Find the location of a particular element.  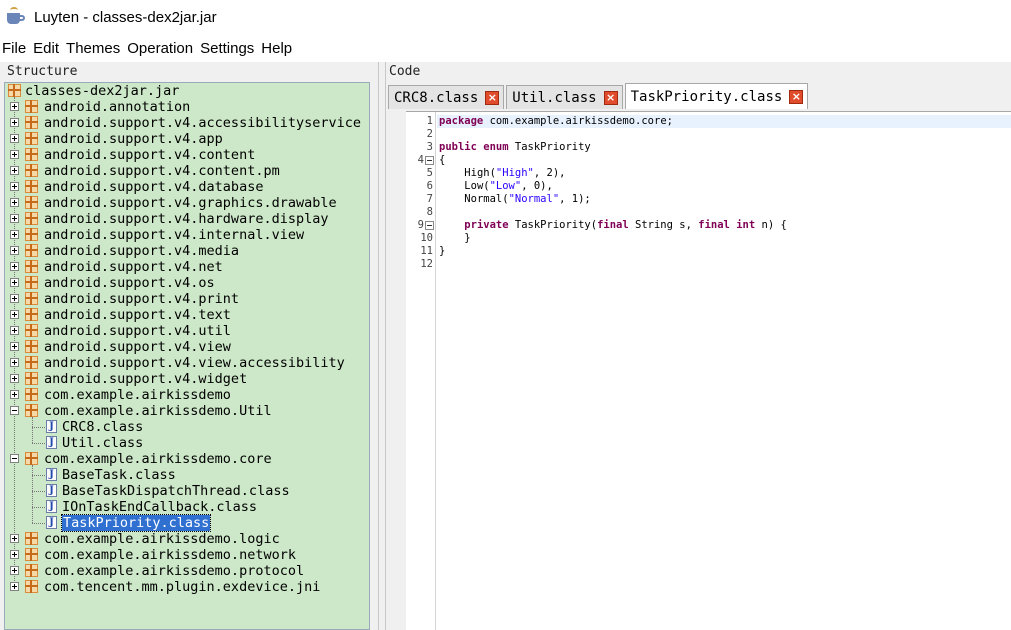

tree-package: com.example.airkissdemo.core is located at coordinates (187, 459).